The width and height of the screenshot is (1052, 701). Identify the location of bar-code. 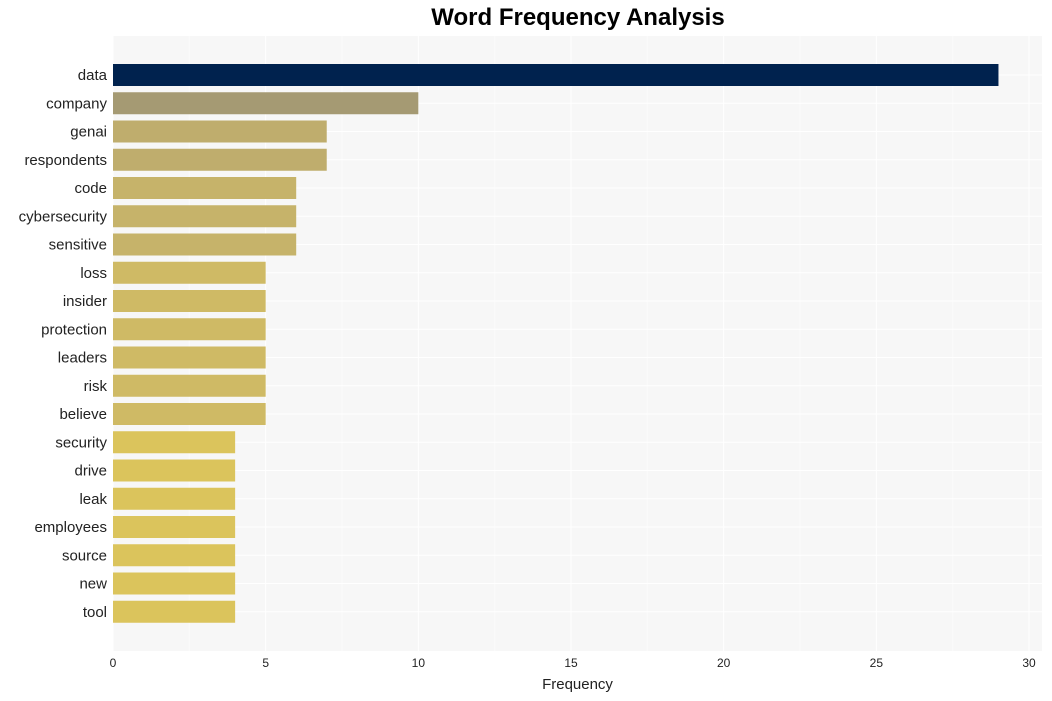
(205, 188).